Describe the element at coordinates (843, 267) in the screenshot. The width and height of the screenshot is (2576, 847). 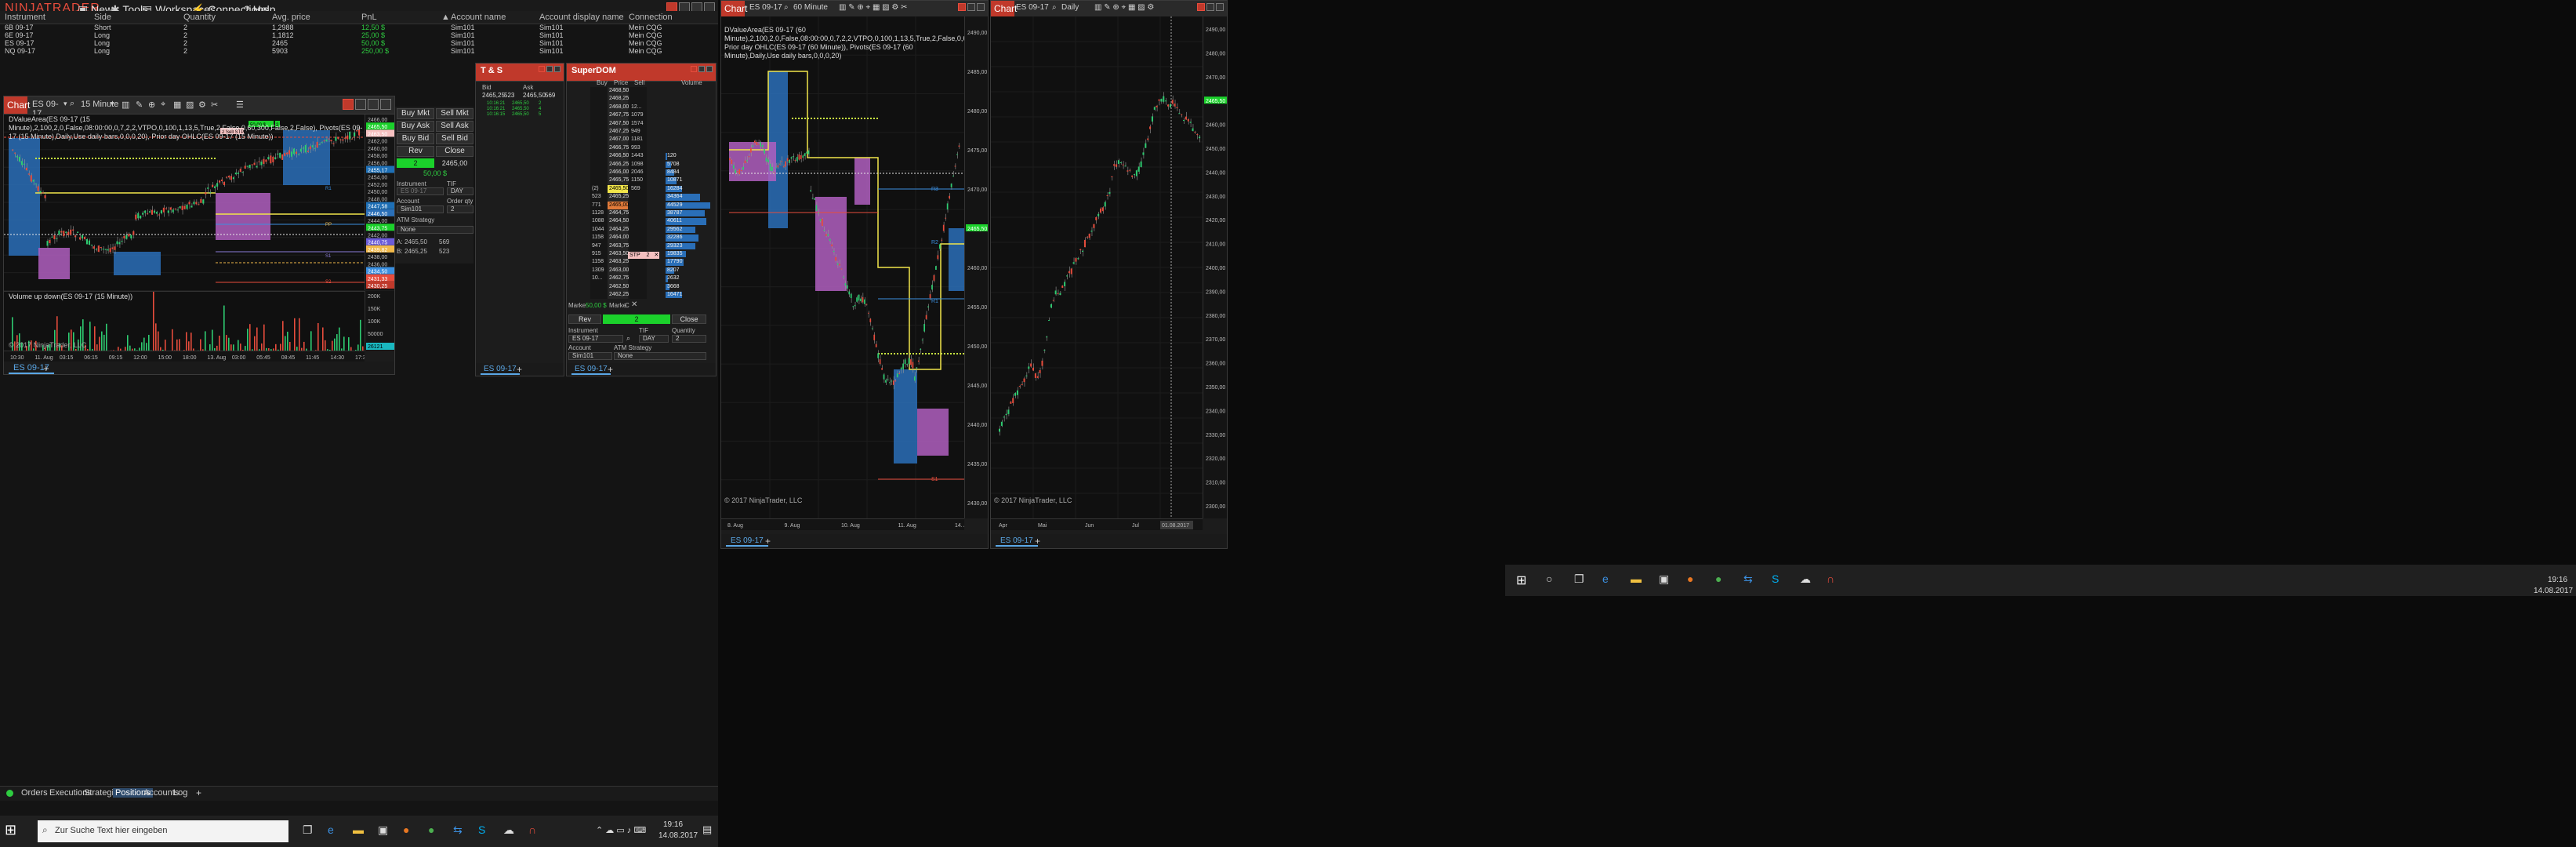
I see `chart2-price-panel: R3 R2 R1 S1` at that location.